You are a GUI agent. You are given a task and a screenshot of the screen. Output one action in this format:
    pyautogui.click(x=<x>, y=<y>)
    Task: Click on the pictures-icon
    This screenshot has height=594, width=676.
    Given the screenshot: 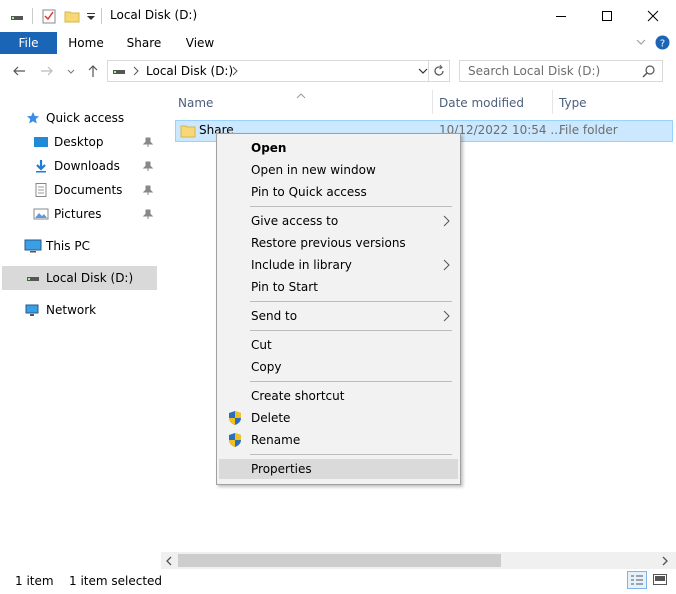 What is the action you would take?
    pyautogui.click(x=41, y=214)
    